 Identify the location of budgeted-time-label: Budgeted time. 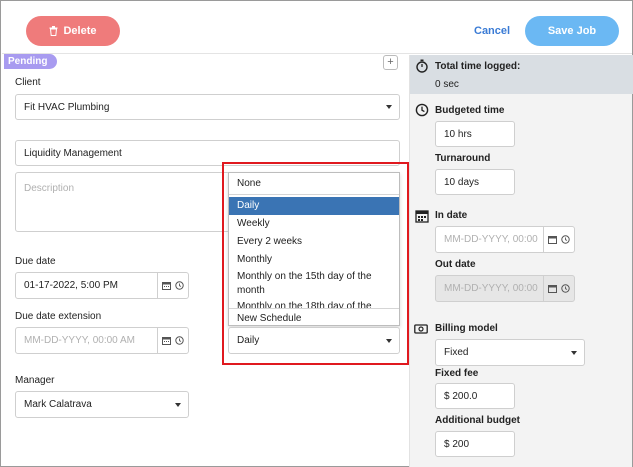
(470, 110).